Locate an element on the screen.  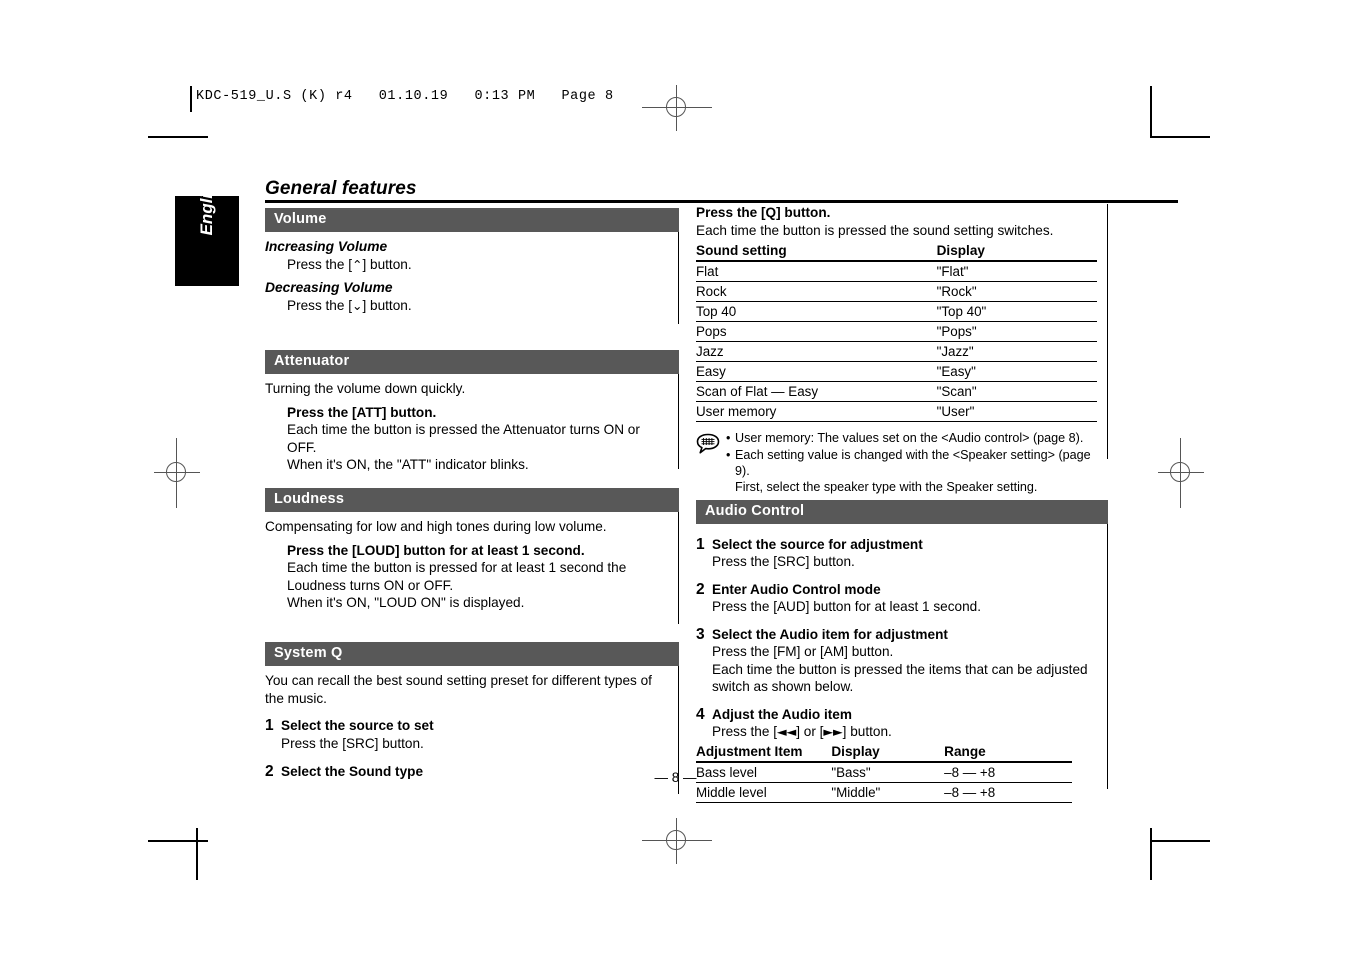
adjustment-range-col-header: Range is located at coordinates (1008, 752).